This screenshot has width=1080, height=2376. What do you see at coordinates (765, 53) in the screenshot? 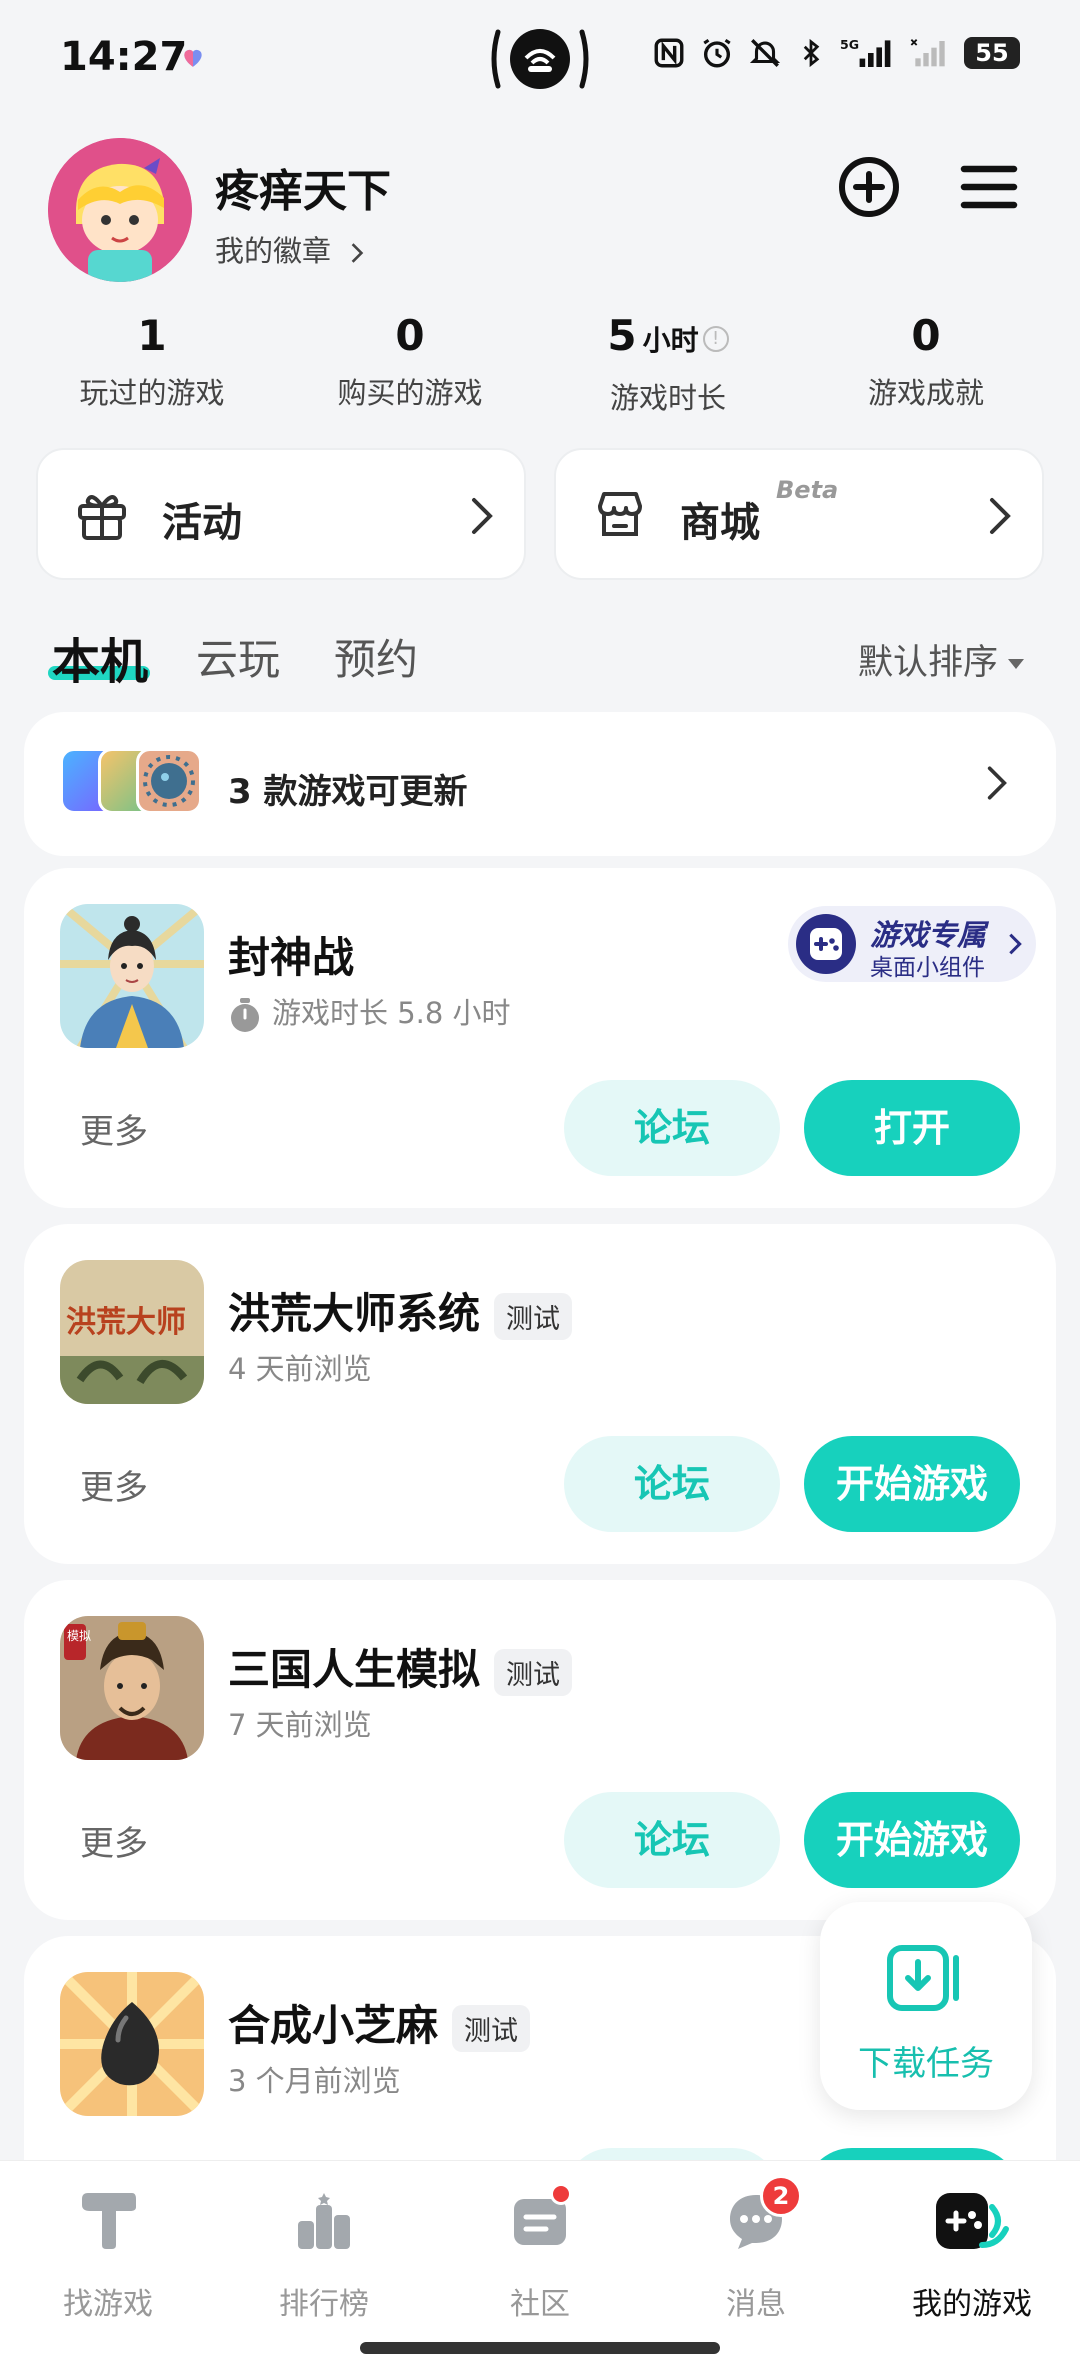
I see `mute-icon` at bounding box center [765, 53].